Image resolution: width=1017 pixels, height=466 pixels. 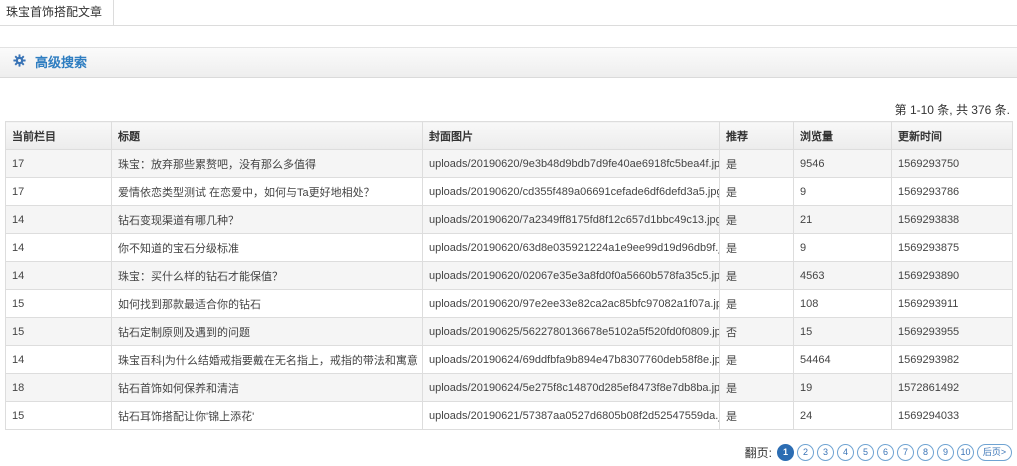 What do you see at coordinates (508, 13) in the screenshot?
I see `tab-bar: 珠宝首饰搭配文章` at bounding box center [508, 13].